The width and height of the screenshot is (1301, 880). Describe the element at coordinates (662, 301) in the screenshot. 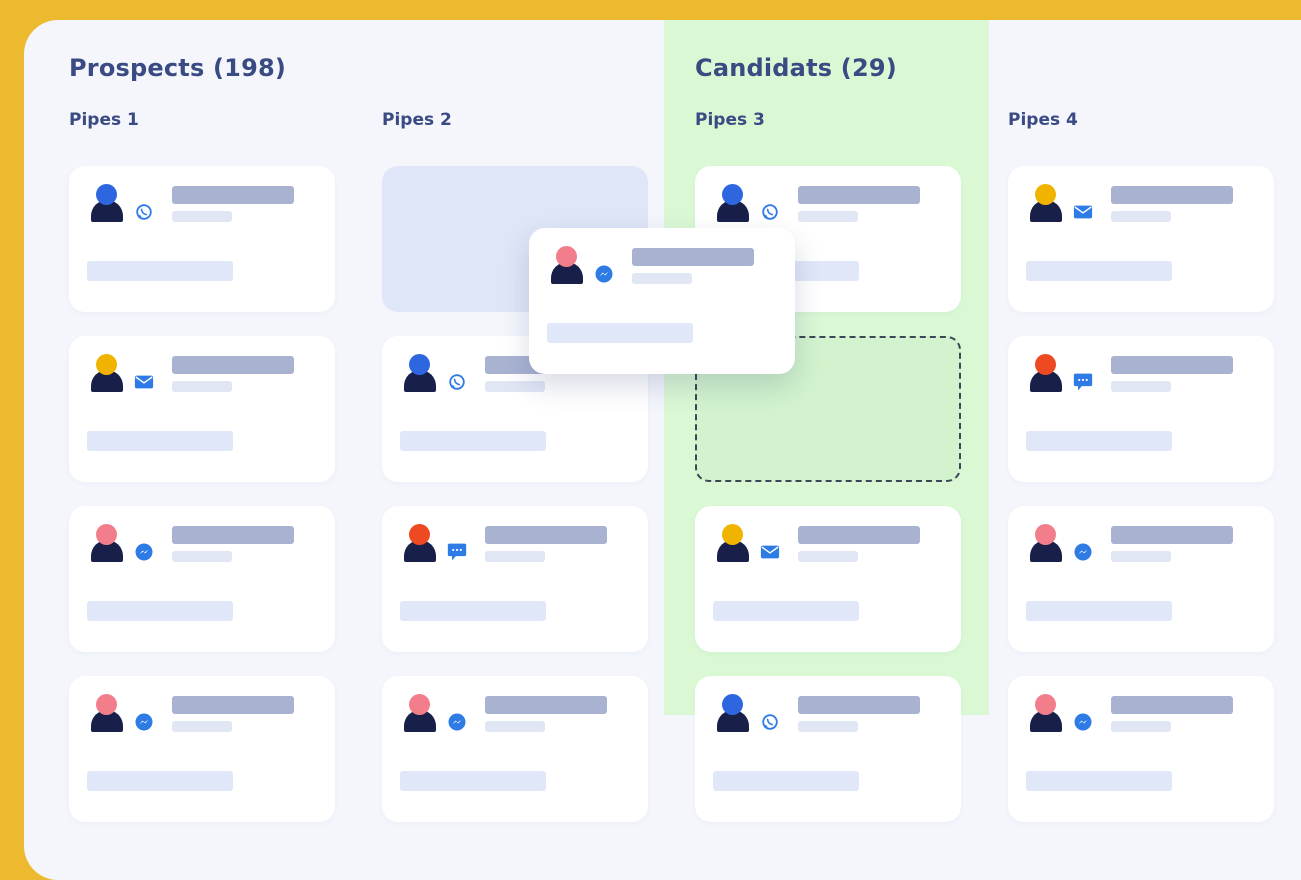

I see `dragged-contact-card` at that location.